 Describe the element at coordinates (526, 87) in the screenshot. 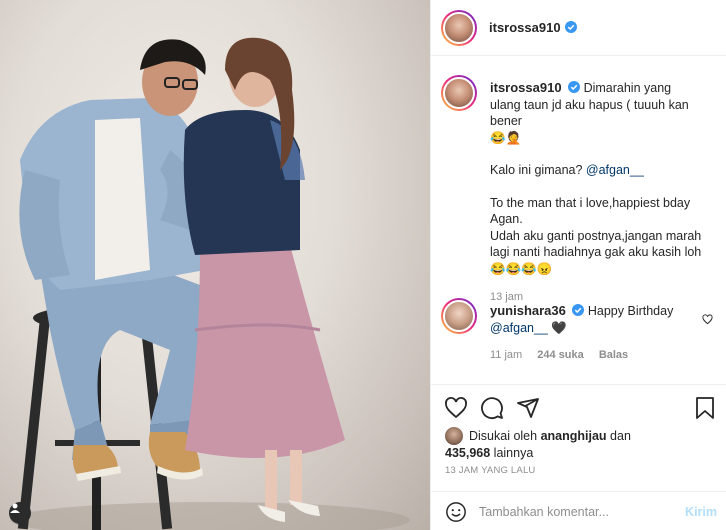

I see `caption-username: itsrossa910` at that location.